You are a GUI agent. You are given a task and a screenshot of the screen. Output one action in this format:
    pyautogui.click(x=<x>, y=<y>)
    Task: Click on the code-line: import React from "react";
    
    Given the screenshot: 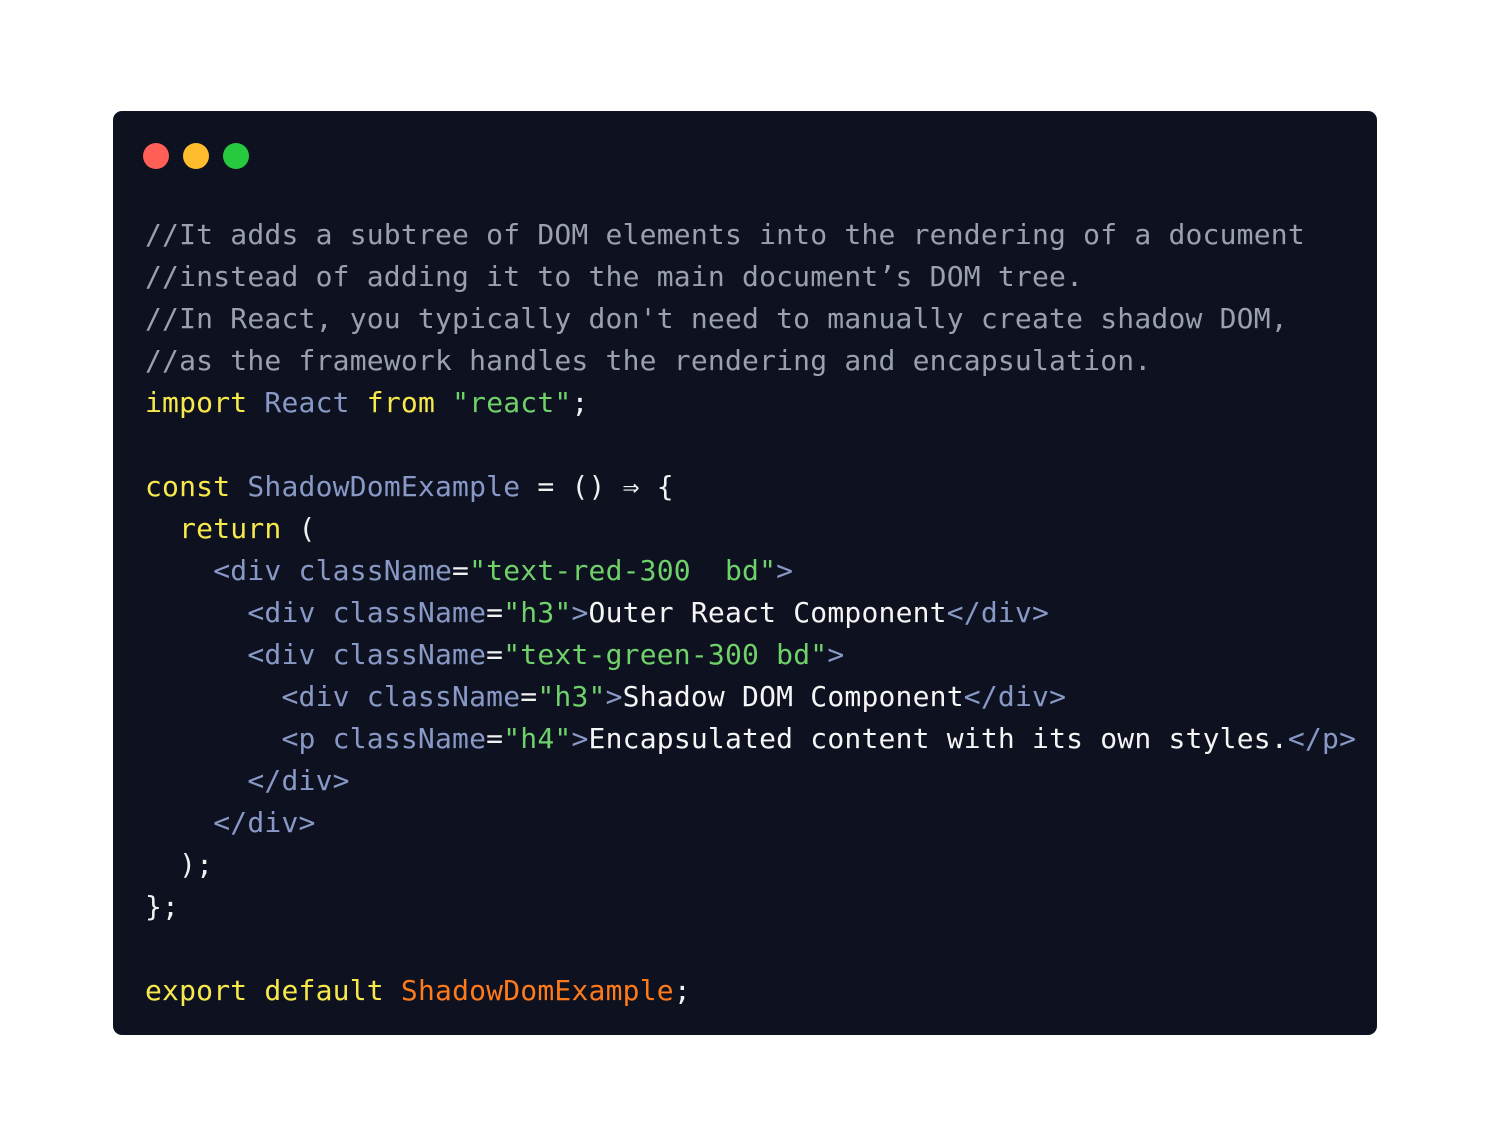 What is the action you would take?
    pyautogui.click(x=750, y=403)
    